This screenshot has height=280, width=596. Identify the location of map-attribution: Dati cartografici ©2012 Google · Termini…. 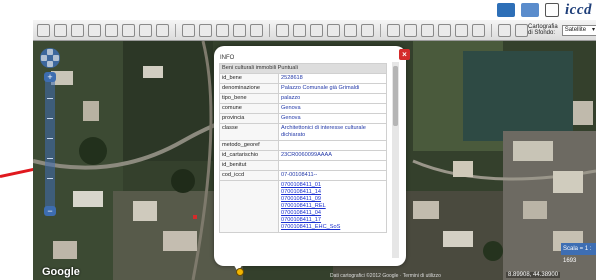
(385, 276).